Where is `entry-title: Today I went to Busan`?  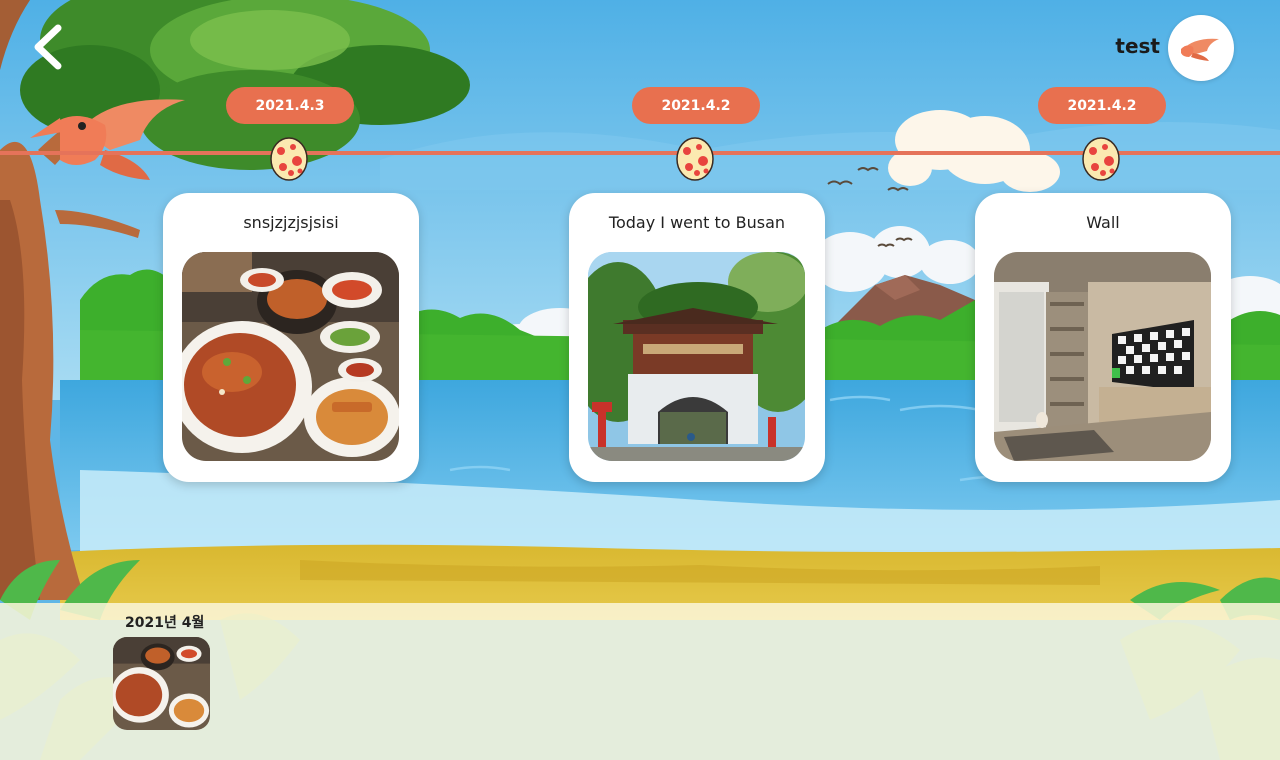
entry-title: Today I went to Busan is located at coordinates (697, 222).